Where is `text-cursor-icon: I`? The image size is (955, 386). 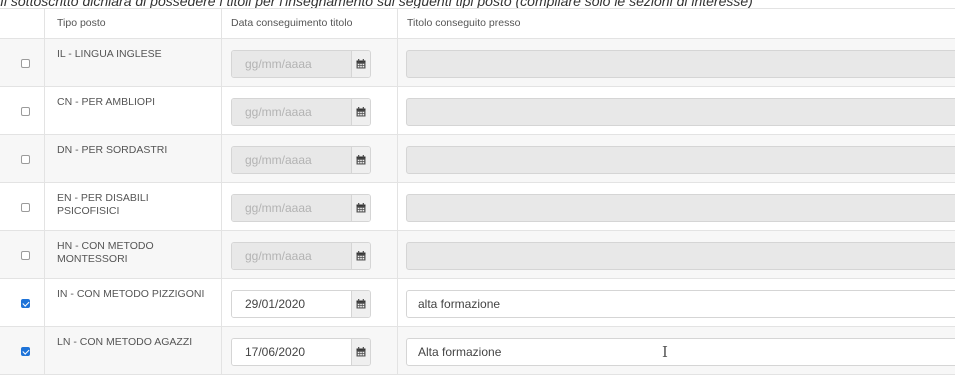 text-cursor-icon: I is located at coordinates (665, 352).